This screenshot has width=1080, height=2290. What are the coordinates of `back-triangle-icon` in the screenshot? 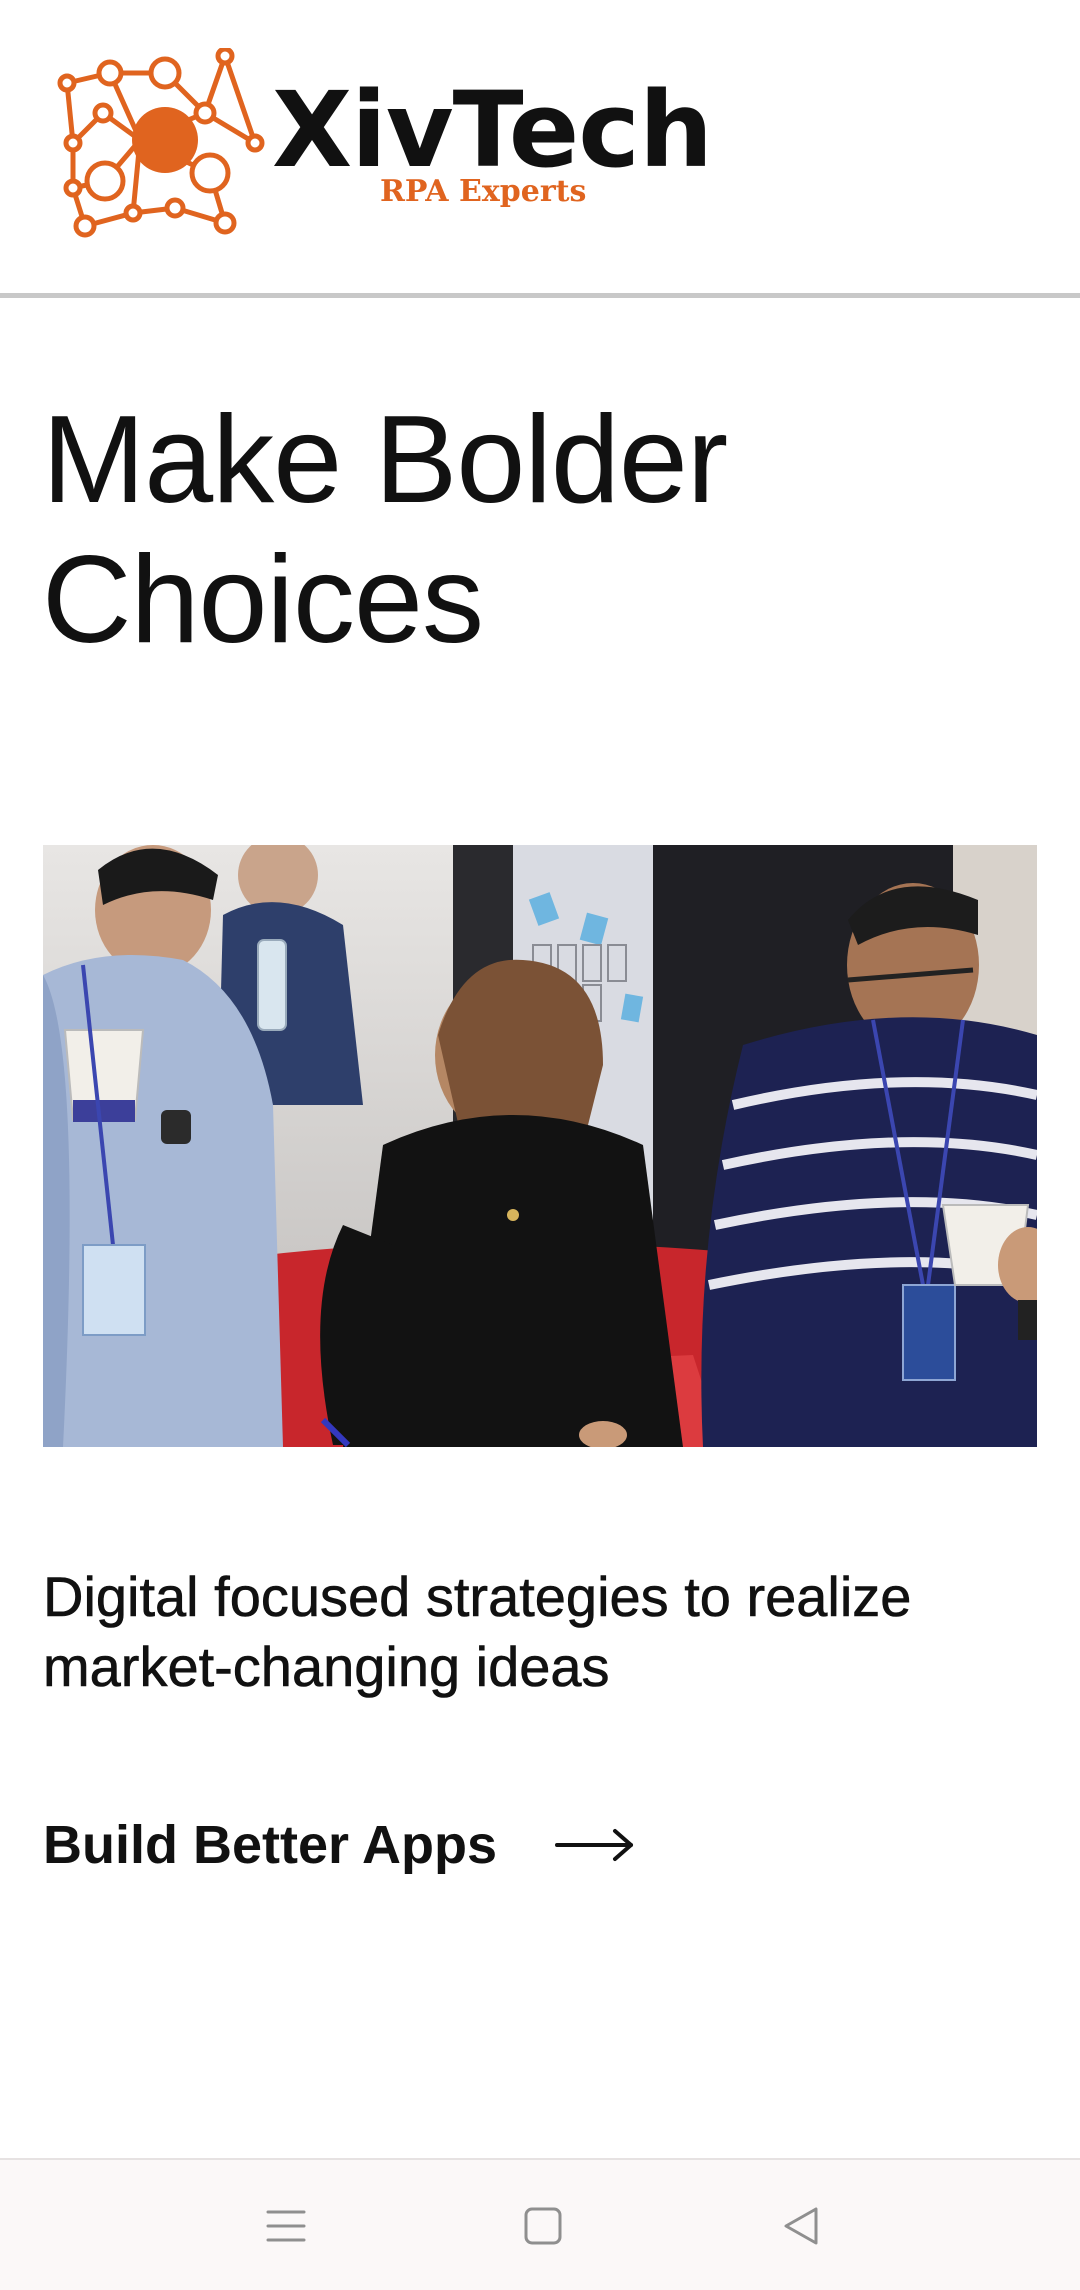 It's located at (801, 2226).